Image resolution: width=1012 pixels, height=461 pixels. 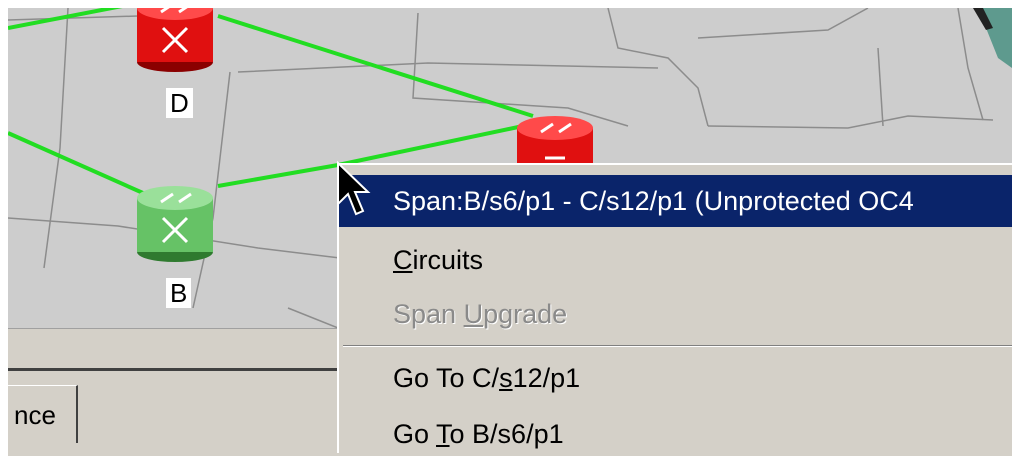 I want to click on node-b, so click(x=175, y=222).